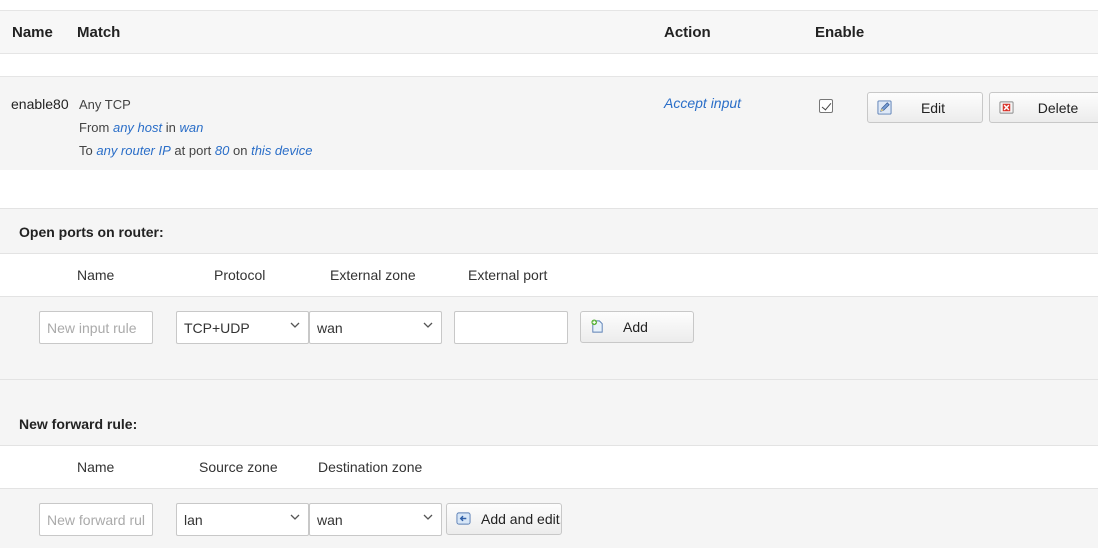 This screenshot has width=1098, height=548. I want to click on forward-section-title: New forward rule:, so click(549, 412).